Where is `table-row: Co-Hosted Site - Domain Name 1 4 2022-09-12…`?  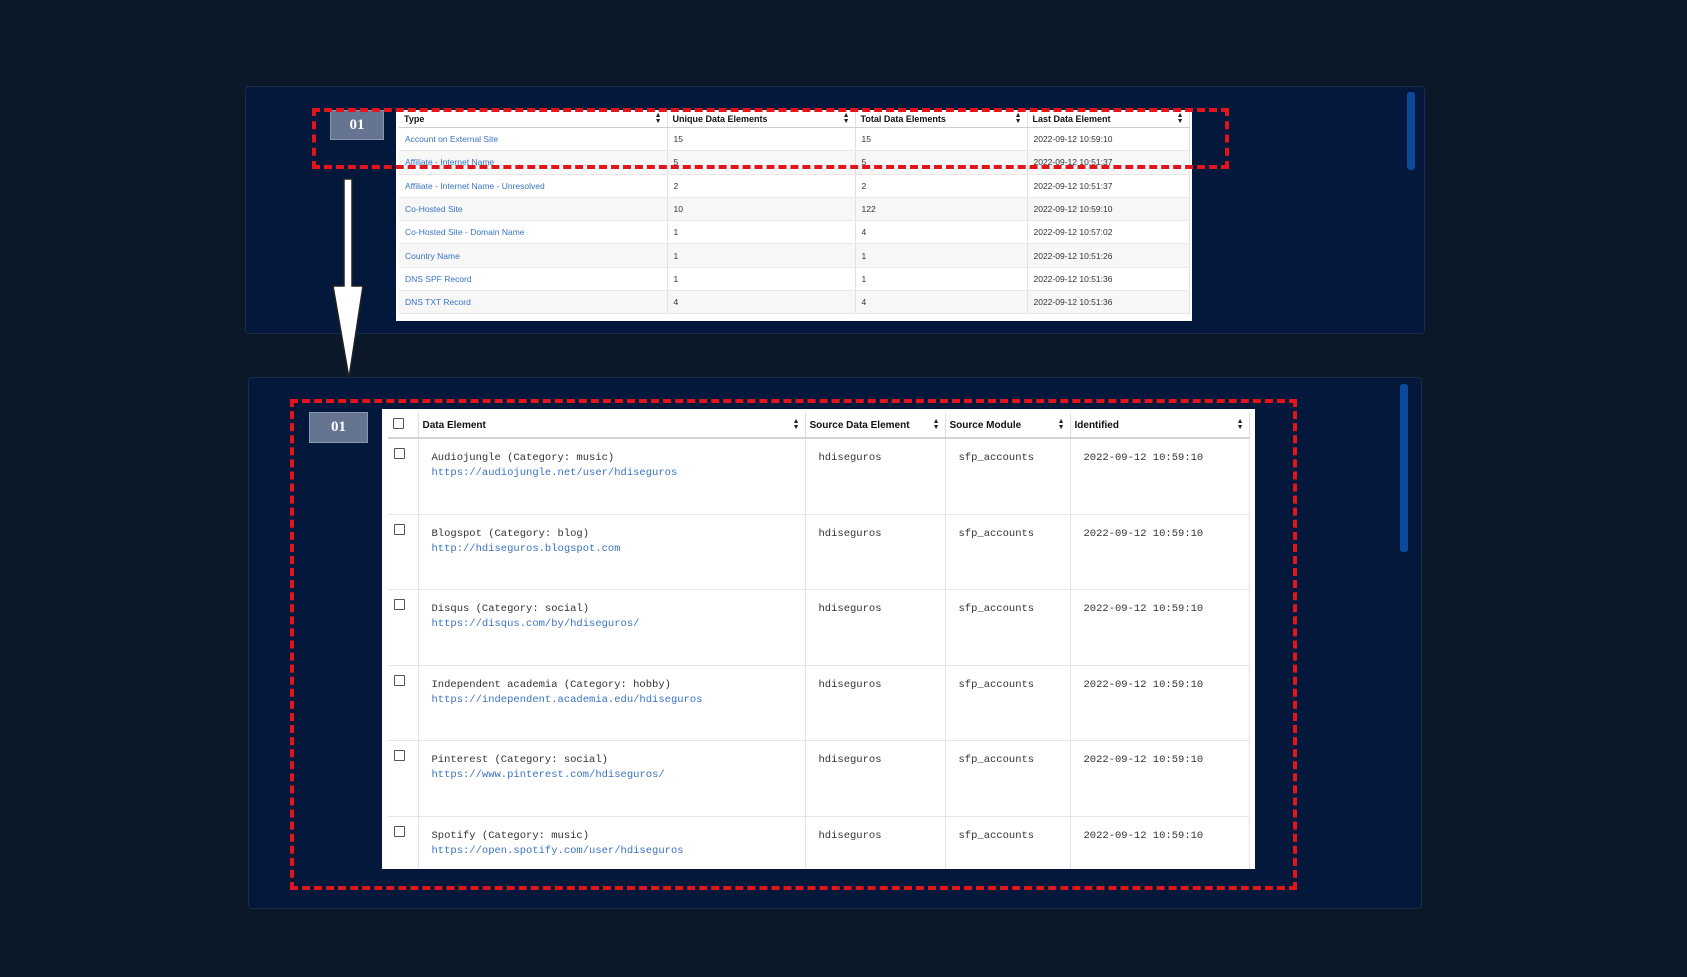
table-row: Co-Hosted Site - Domain Name 1 4 2022-09-12… is located at coordinates (794, 232).